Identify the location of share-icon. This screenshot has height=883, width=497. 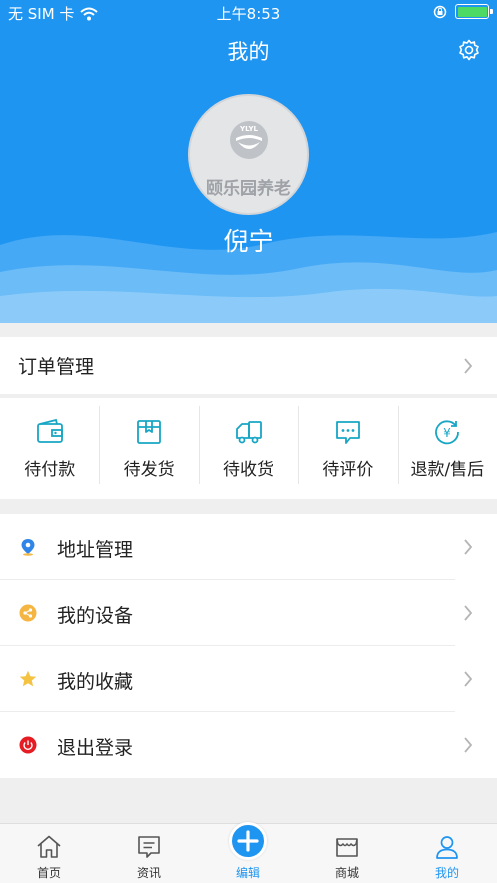
(28, 613).